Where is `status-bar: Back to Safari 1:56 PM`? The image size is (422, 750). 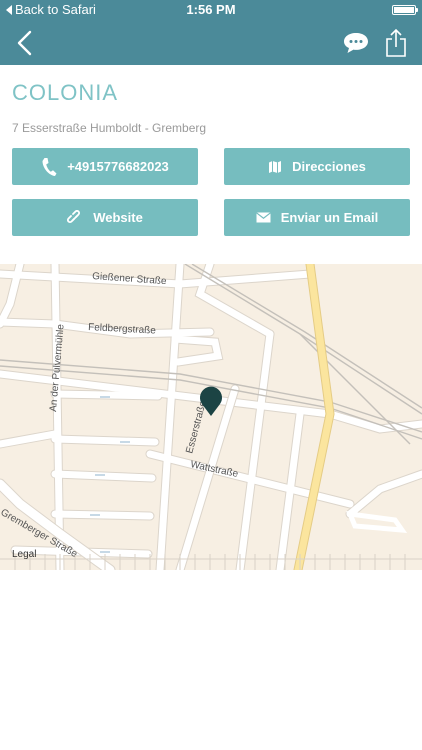
status-bar: Back to Safari 1:56 PM is located at coordinates (211, 10).